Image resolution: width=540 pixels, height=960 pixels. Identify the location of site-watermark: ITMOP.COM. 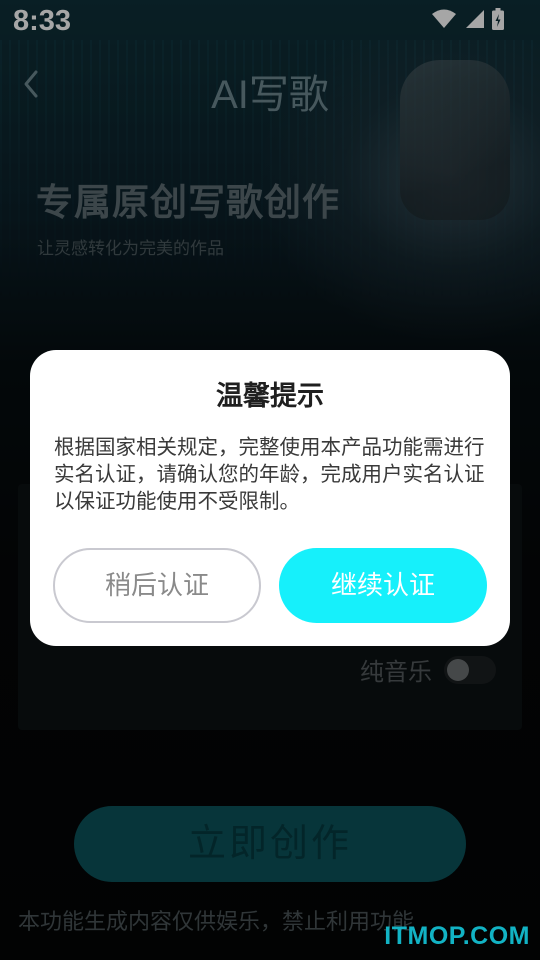
(457, 936).